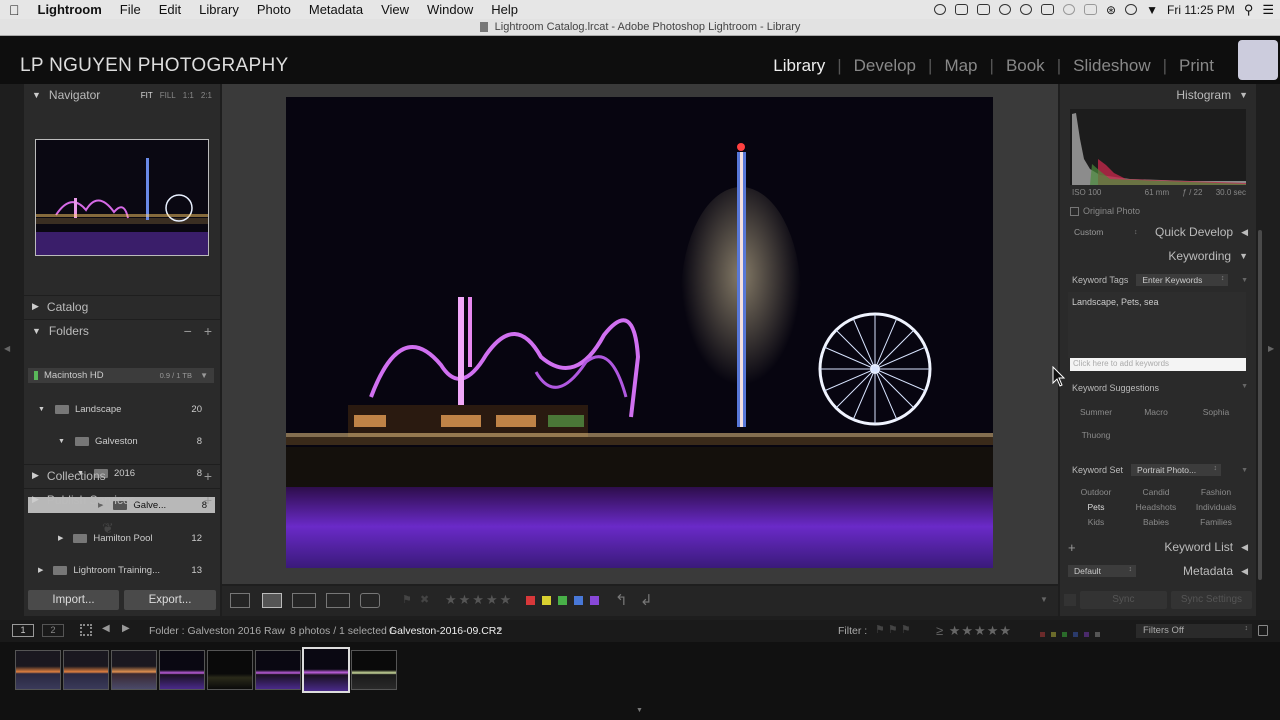  I want to click on filter-color-labels, so click(1073, 634).